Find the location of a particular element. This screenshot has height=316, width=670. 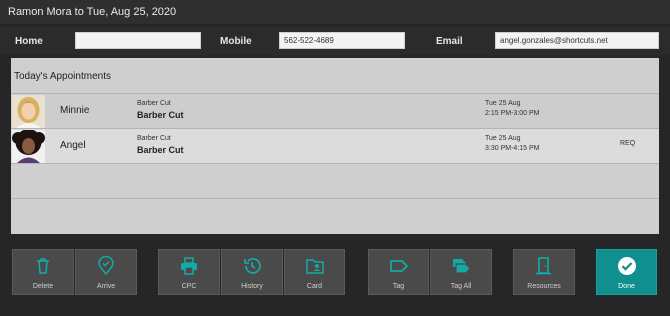

client-name: Minnie is located at coordinates (75, 110).